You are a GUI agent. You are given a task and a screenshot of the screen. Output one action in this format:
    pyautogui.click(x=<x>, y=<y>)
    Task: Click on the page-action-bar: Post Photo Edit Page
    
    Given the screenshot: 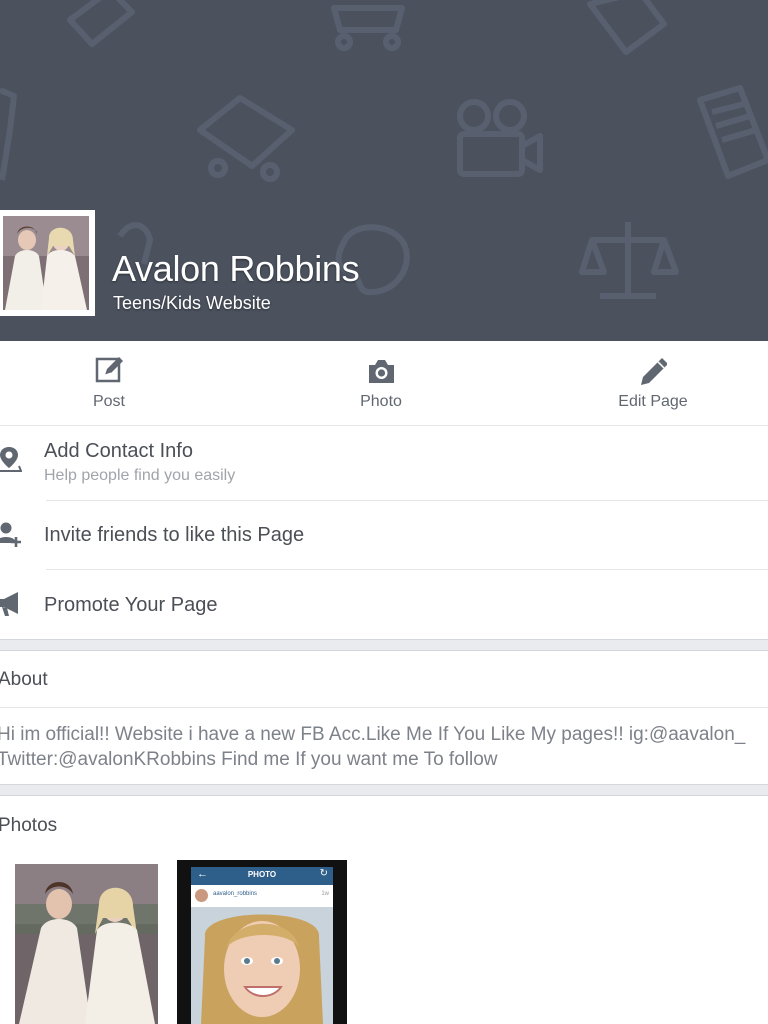 What is the action you would take?
    pyautogui.click(x=384, y=383)
    